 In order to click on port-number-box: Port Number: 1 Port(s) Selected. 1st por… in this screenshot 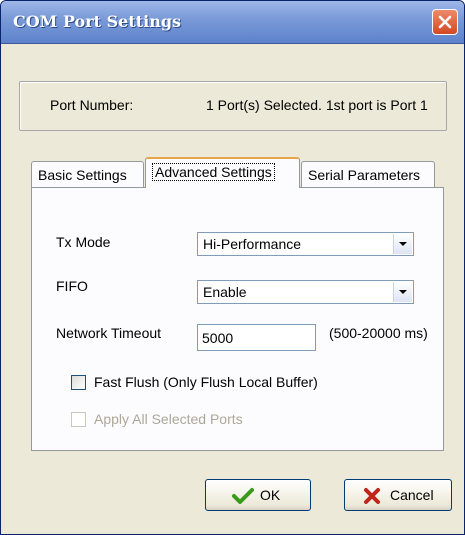, I will do `click(233, 106)`.